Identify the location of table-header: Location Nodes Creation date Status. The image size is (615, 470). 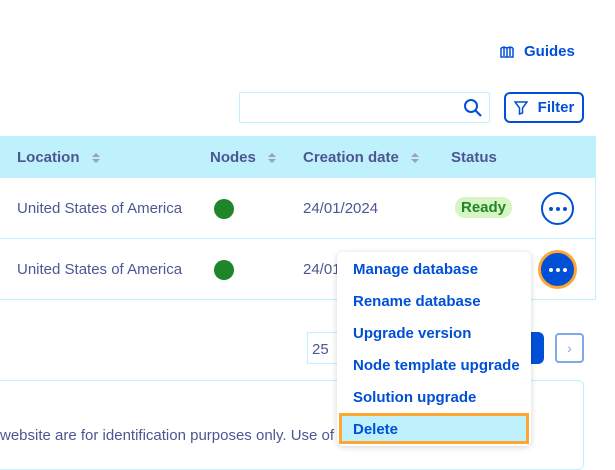
(298, 157).